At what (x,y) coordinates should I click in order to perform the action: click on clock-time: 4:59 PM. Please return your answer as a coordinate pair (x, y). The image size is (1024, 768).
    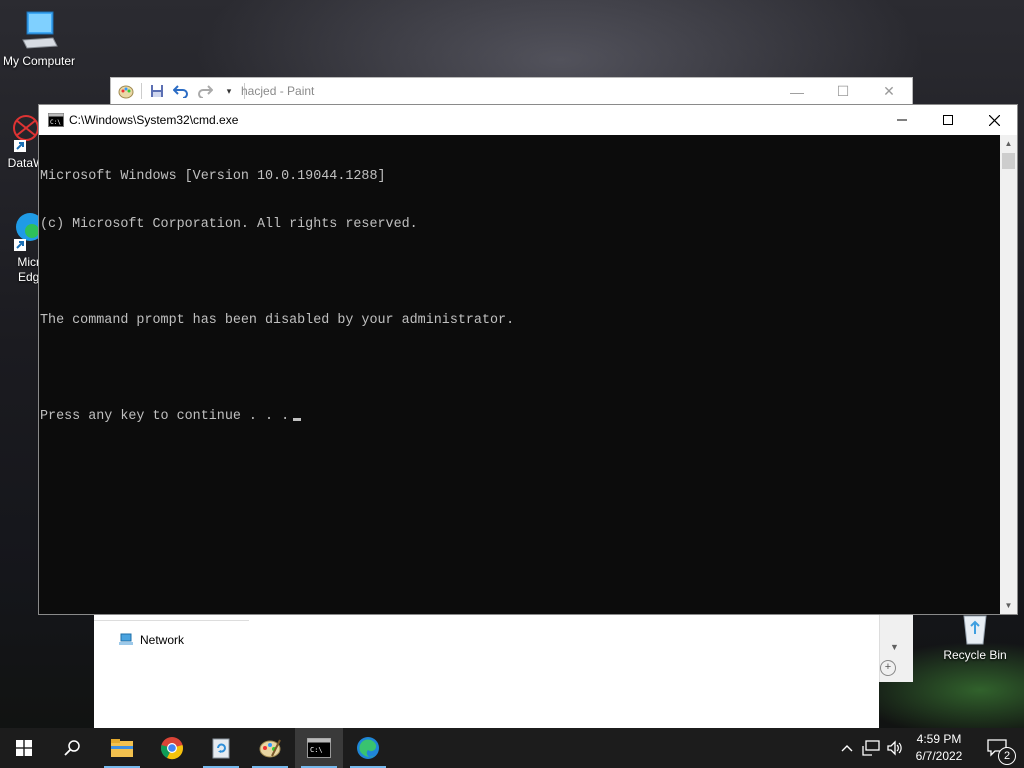
    Looking at the image, I should click on (939, 739).